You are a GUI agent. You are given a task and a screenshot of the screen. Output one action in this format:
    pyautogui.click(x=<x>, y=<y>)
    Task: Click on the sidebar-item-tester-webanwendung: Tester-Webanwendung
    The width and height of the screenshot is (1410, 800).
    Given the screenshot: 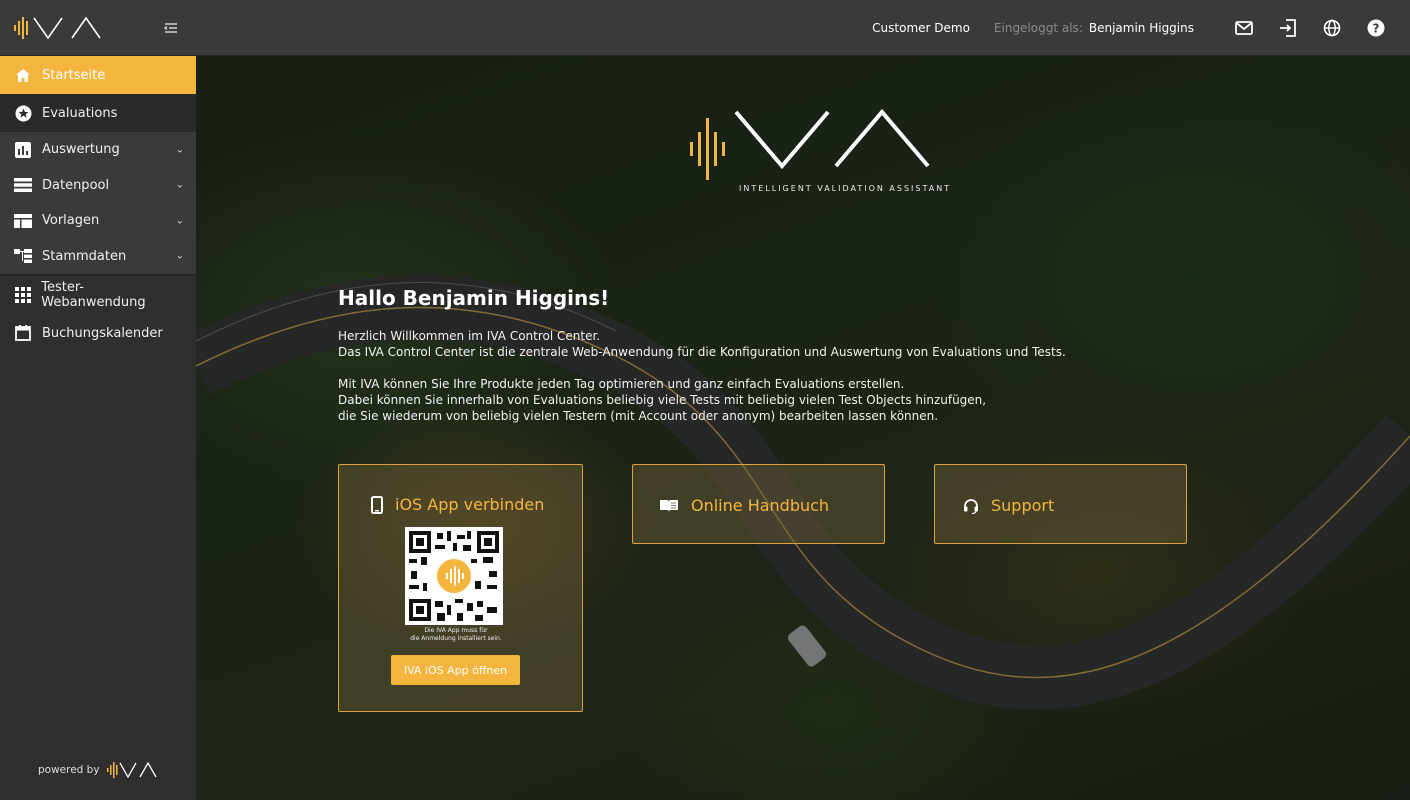 What is the action you would take?
    pyautogui.click(x=98, y=295)
    